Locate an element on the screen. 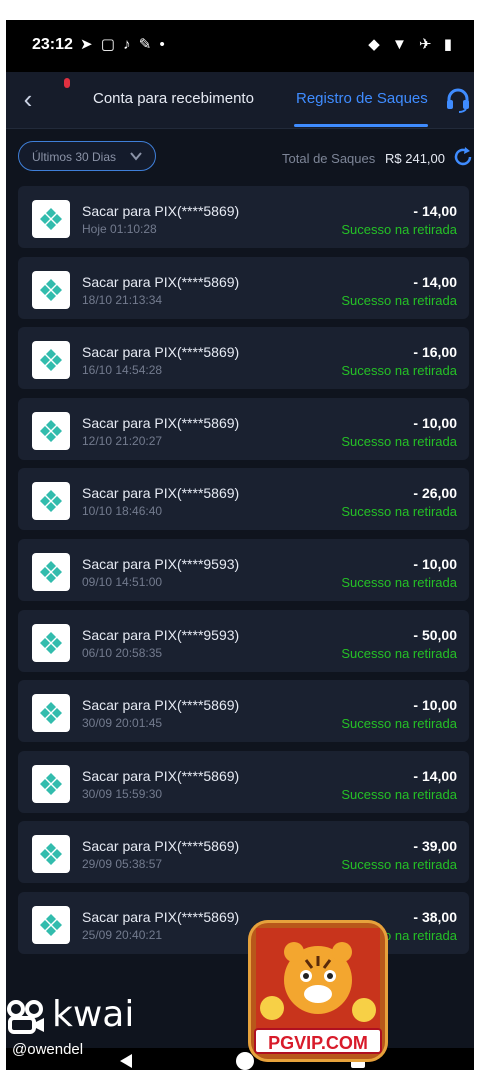 This screenshot has height=1070, width=480. chevron-left-icon: ‹ is located at coordinates (28, 99).